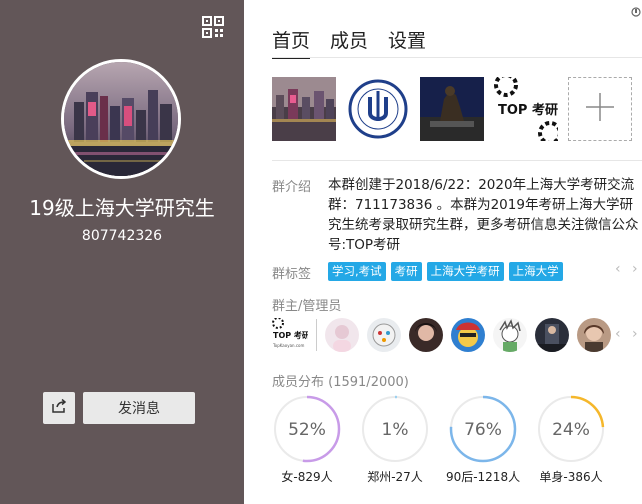  I want to click on ring-percent: 1%, so click(395, 430).